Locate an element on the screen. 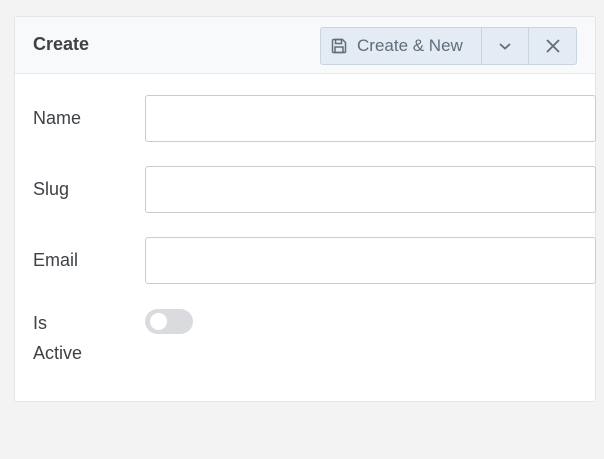 The width and height of the screenshot is (604, 459). is-active-row: Is Active is located at coordinates (305, 343).